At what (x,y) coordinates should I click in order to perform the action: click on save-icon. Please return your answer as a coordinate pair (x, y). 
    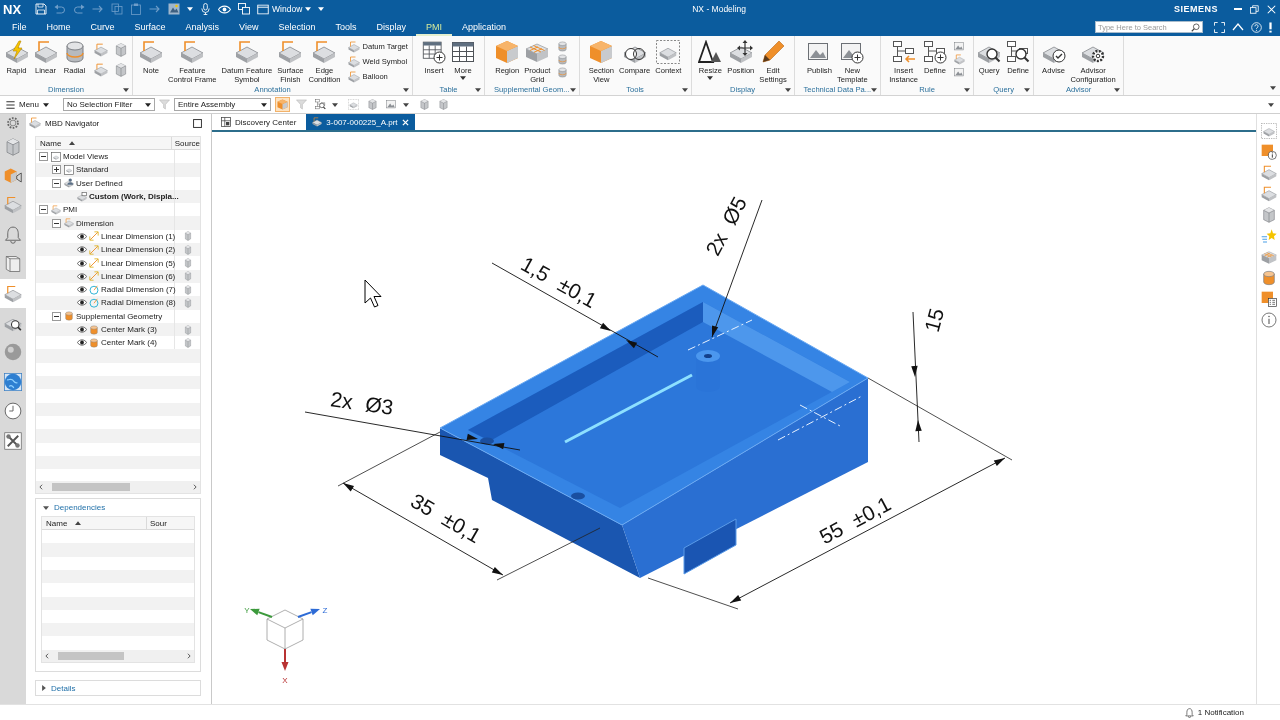
    Looking at the image, I should click on (41, 9).